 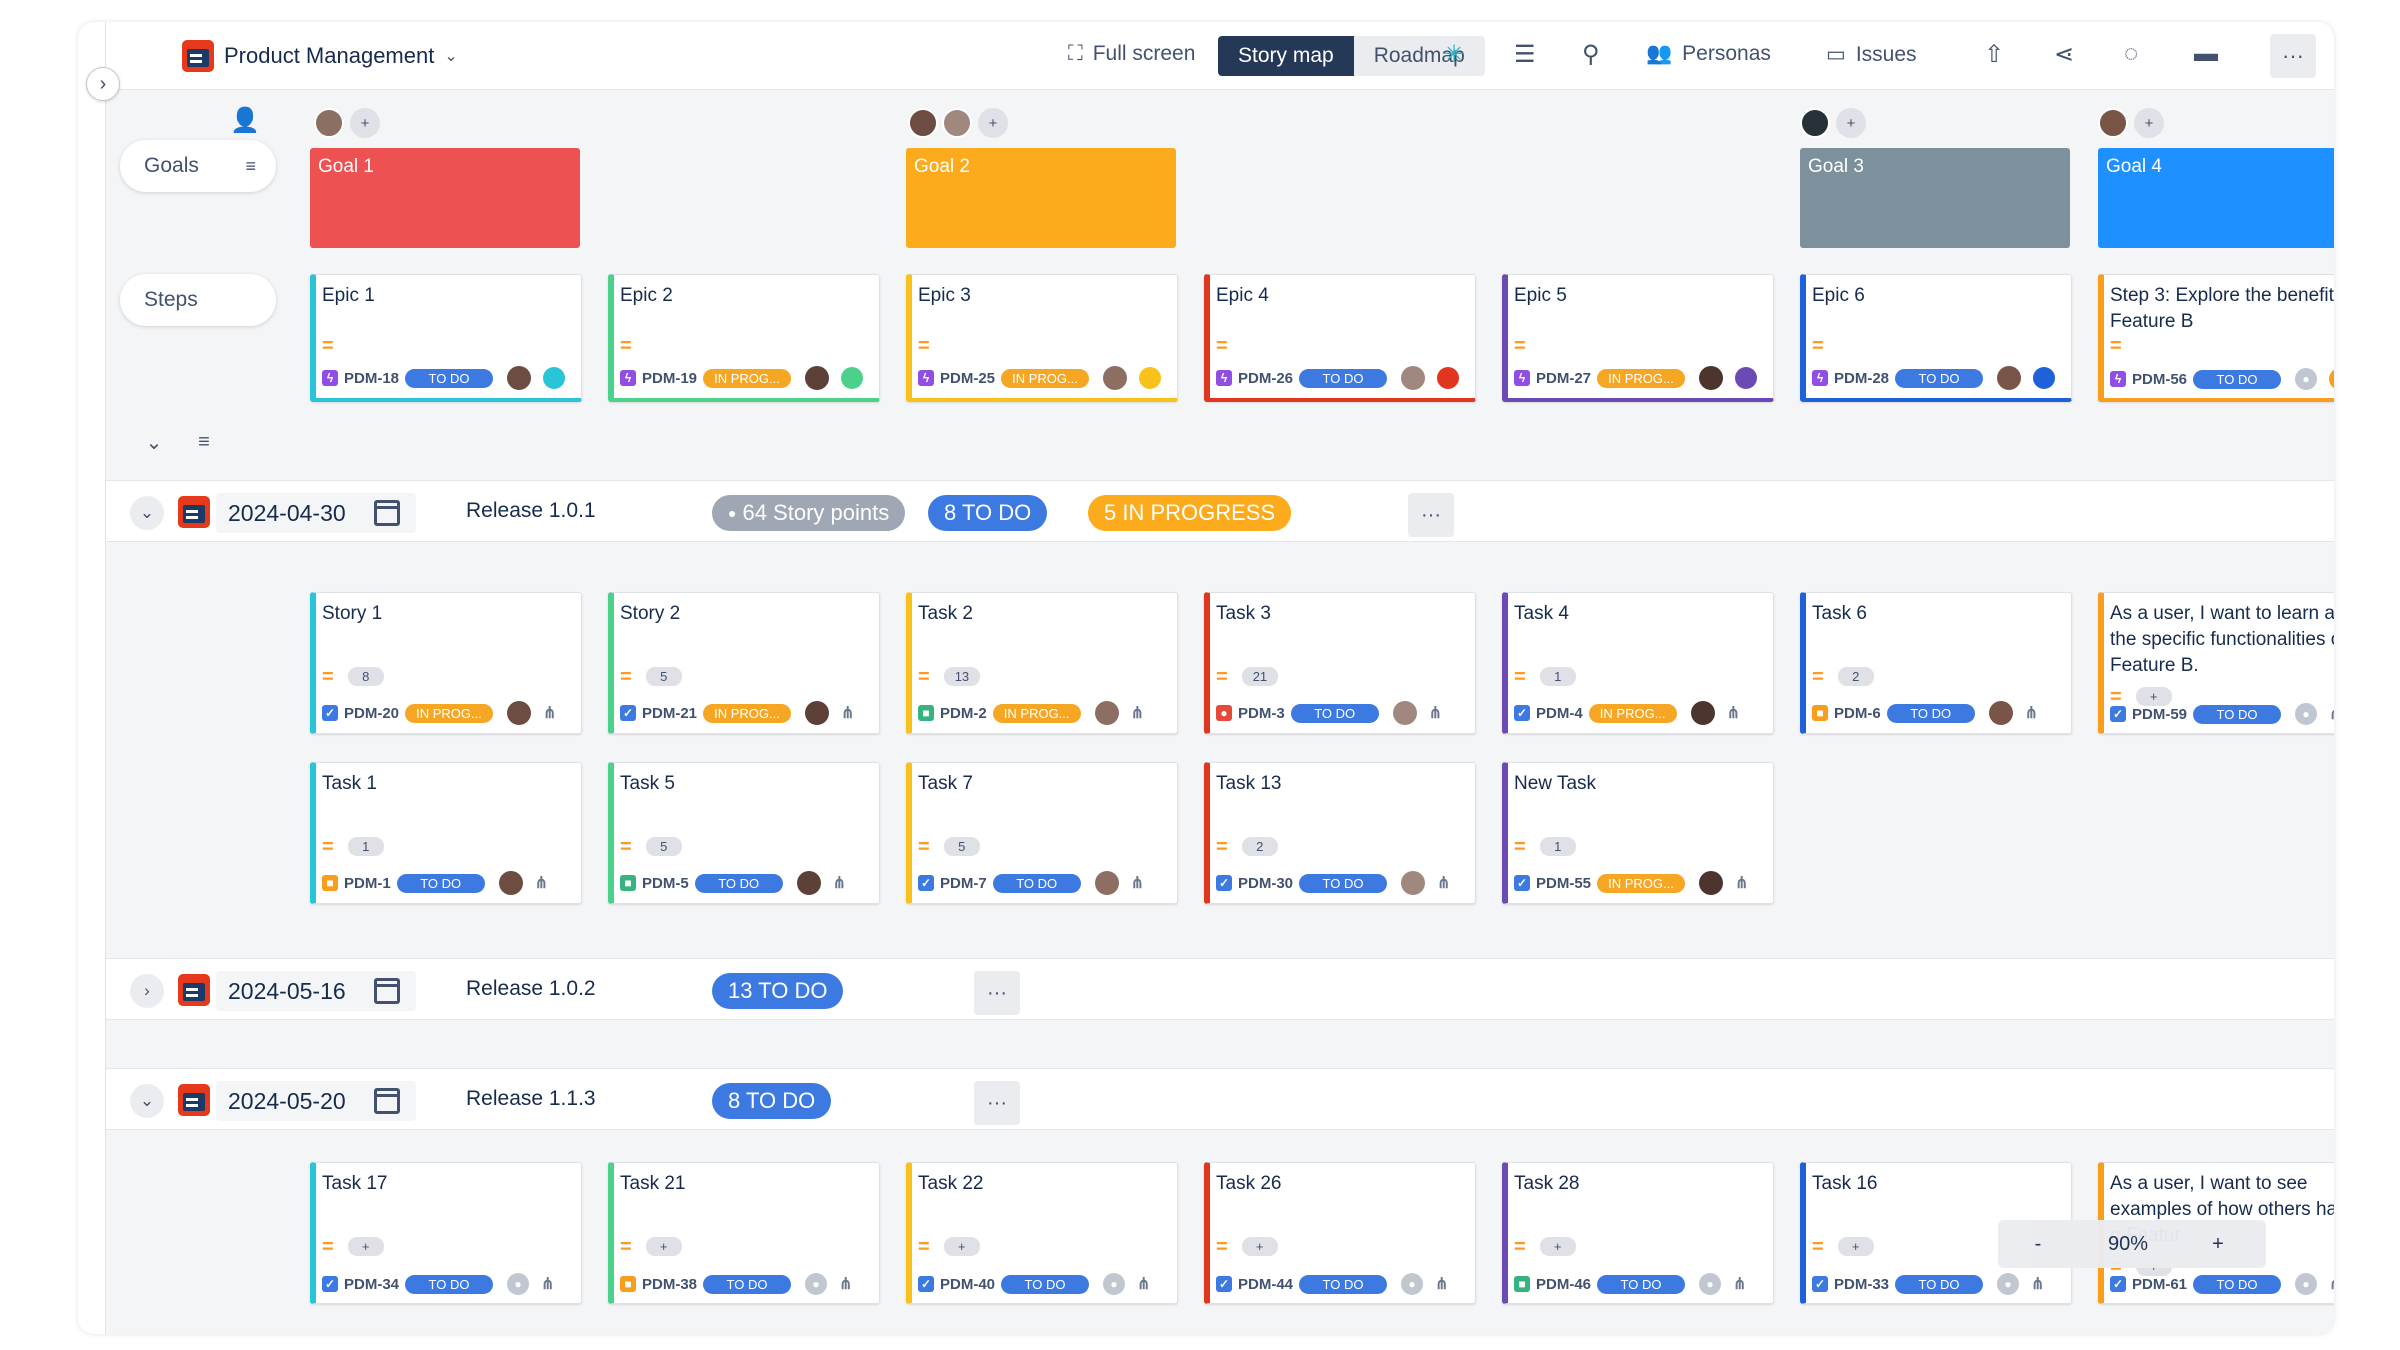 I want to click on story-card: Story 1 = 8 ✓ PDM-20 IN PROG... ⋔, so click(x=446, y=663).